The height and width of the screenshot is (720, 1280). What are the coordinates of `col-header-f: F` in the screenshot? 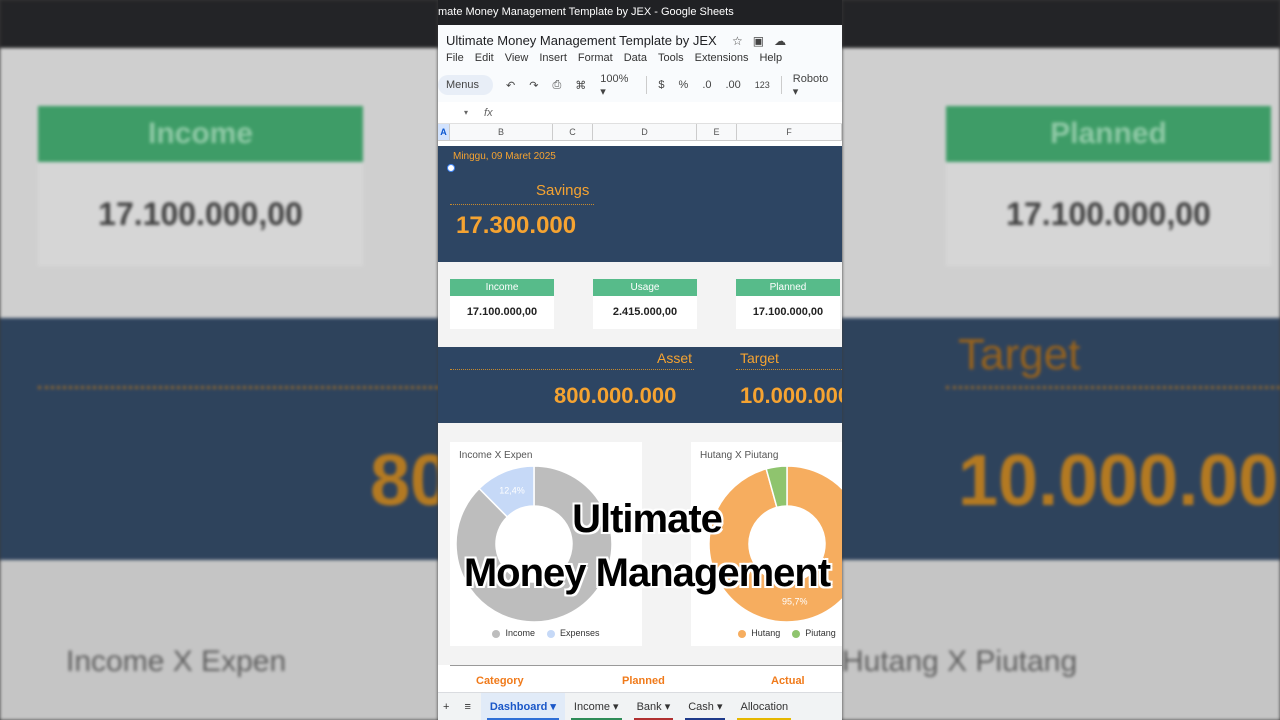 It's located at (789, 132).